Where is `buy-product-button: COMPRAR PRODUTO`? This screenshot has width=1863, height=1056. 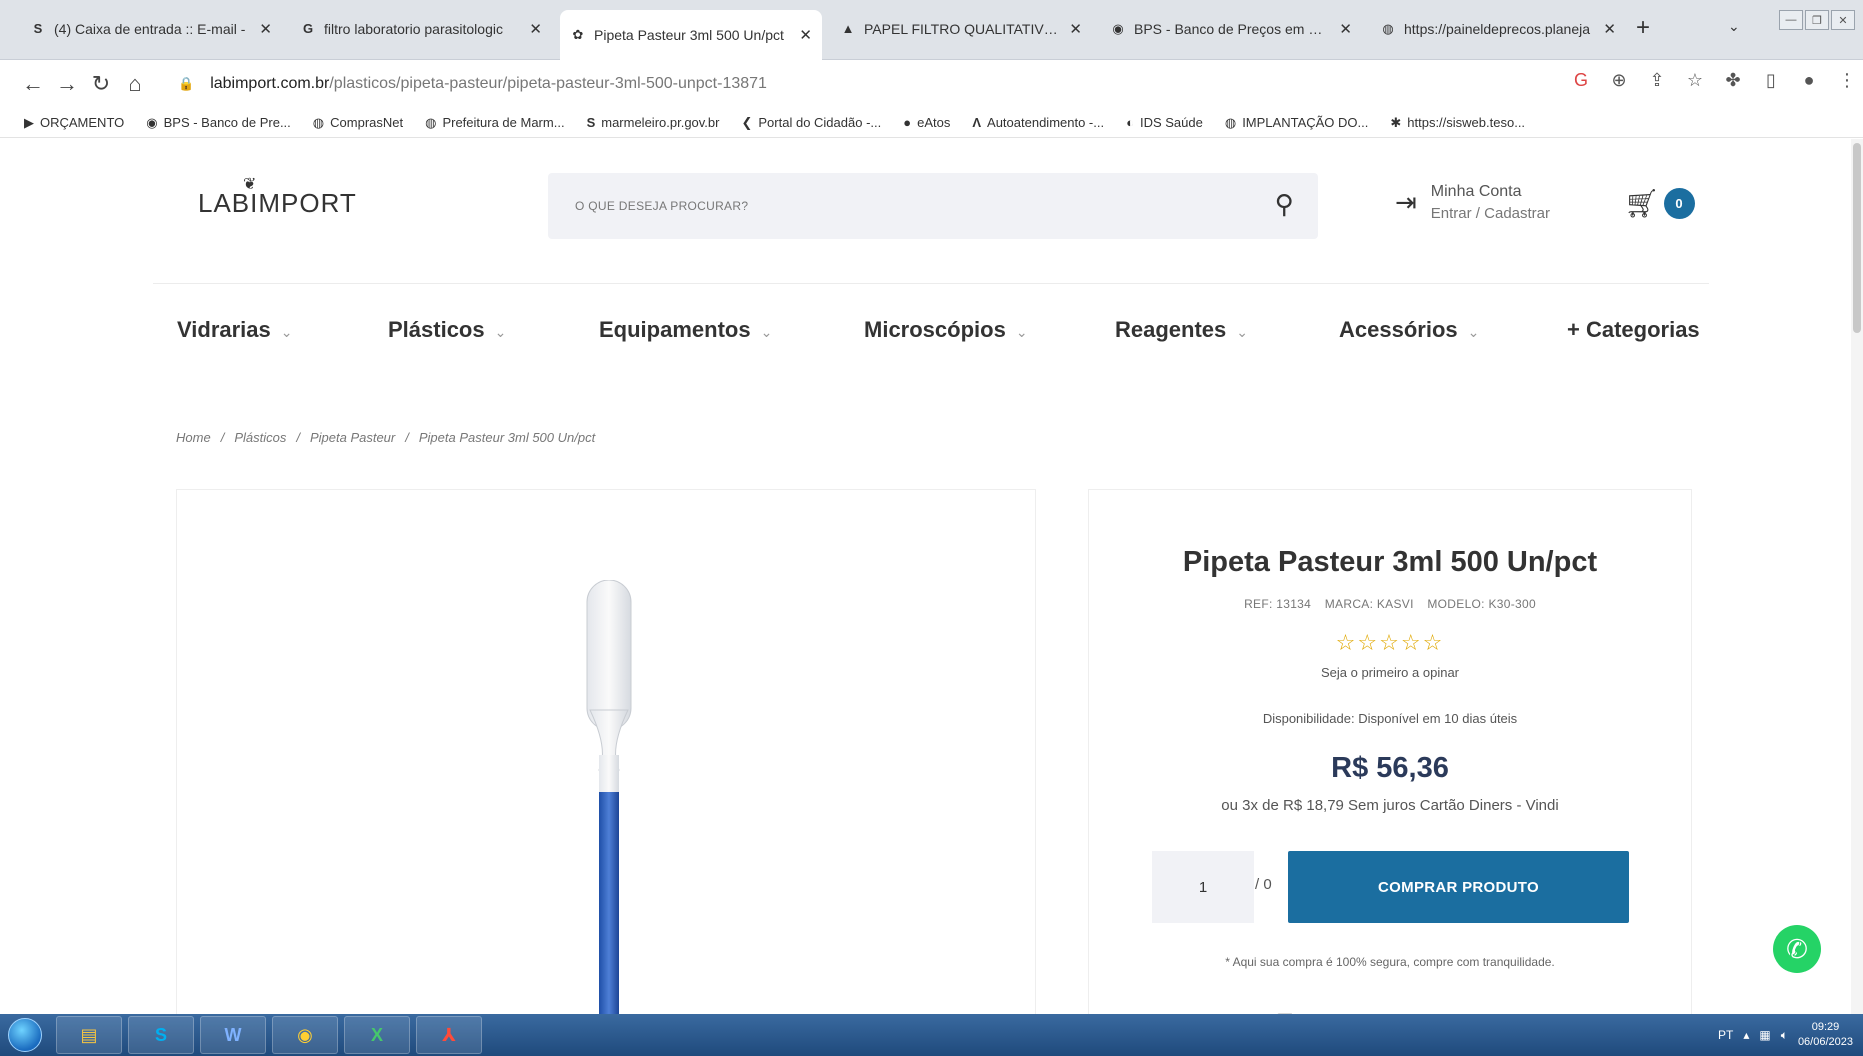
buy-product-button: COMPRAR PRODUTO is located at coordinates (1458, 887).